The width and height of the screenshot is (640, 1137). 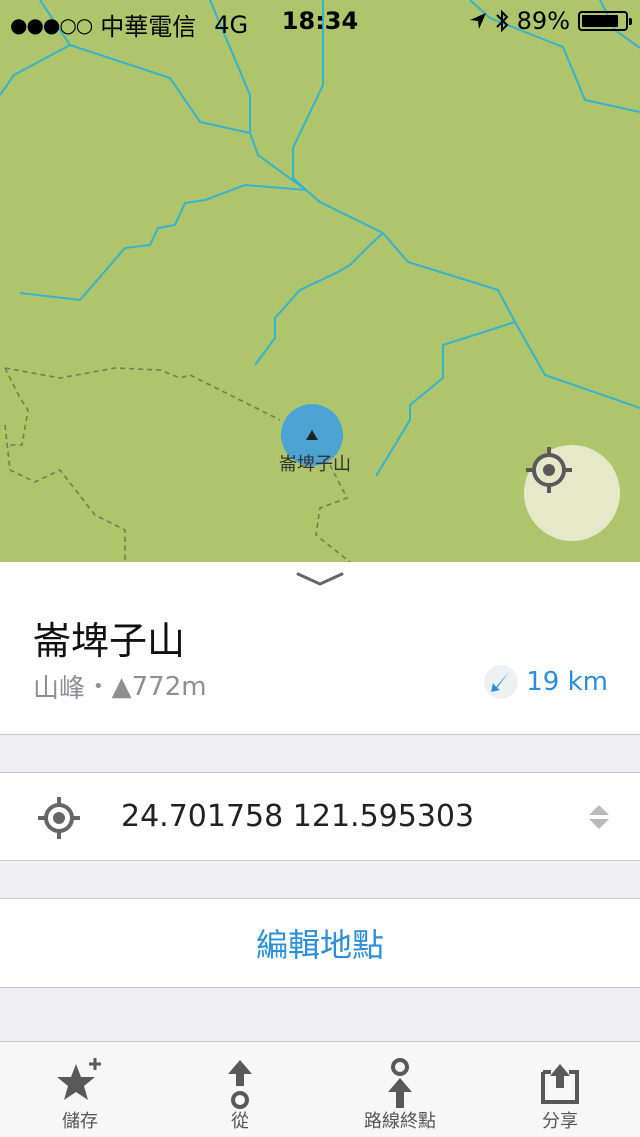 I want to click on route-from-icon, so click(x=240, y=1084).